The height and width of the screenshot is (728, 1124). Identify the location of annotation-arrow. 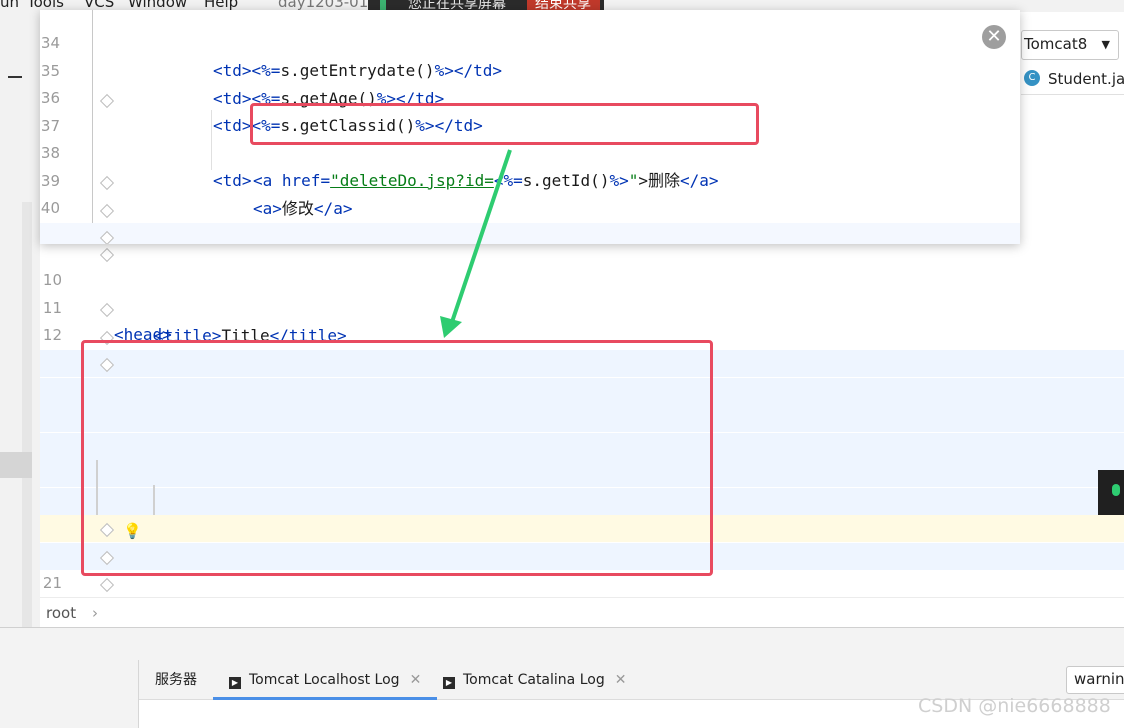
(476, 243).